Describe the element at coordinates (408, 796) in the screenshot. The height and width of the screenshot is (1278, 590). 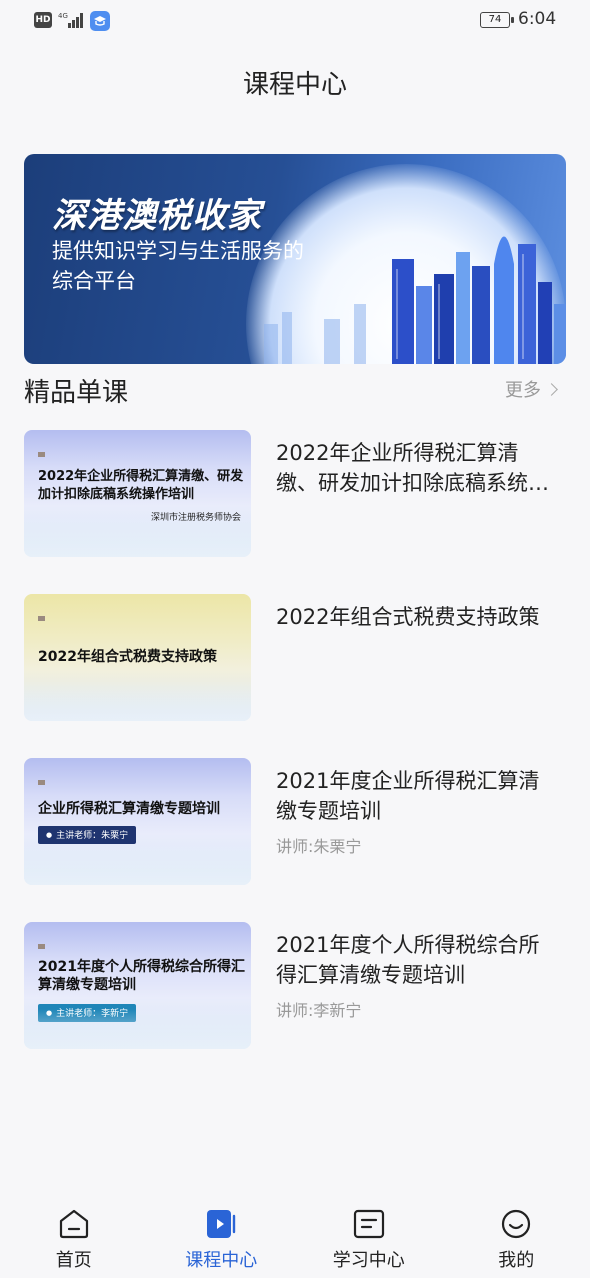
I see `course-title: 2021年度企业所得税汇算清缴专题培训` at that location.